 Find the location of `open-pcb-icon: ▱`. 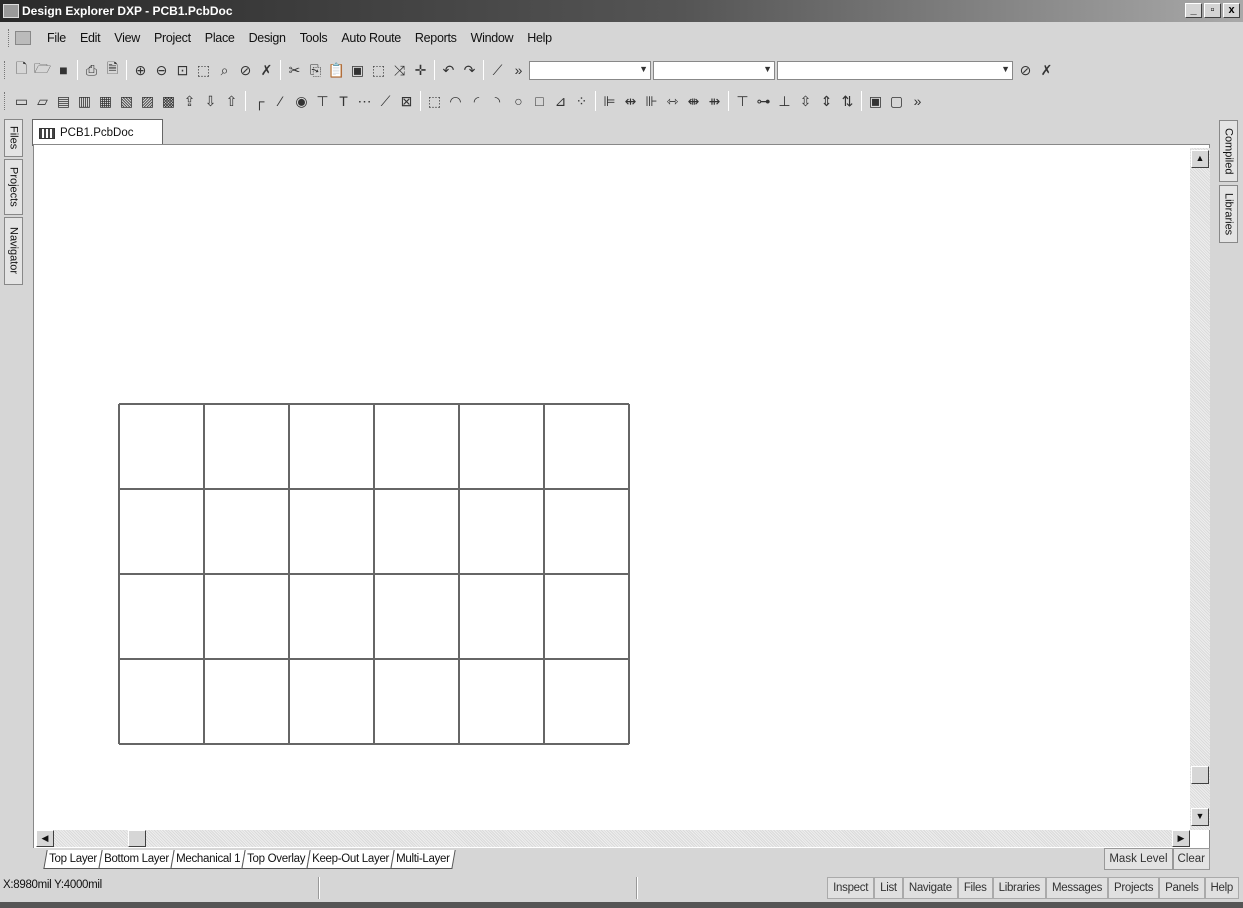

open-pcb-icon: ▱ is located at coordinates (42, 101).